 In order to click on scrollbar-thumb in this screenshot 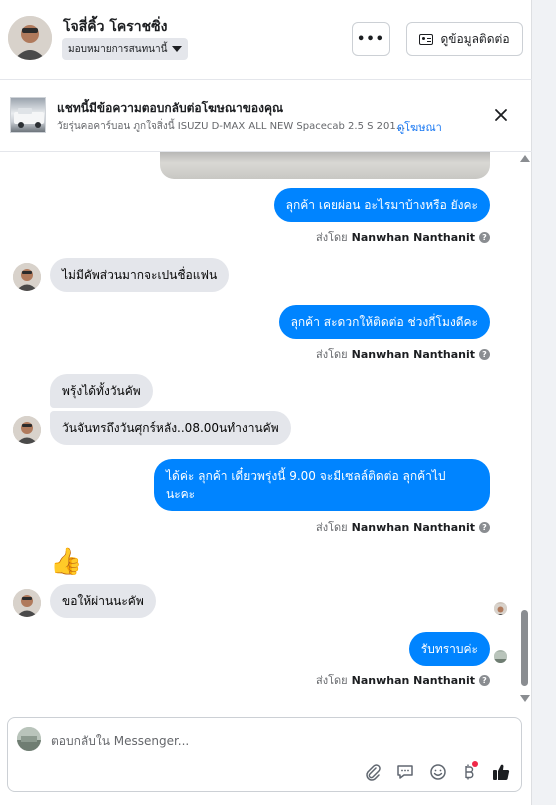, I will do `click(524, 648)`.